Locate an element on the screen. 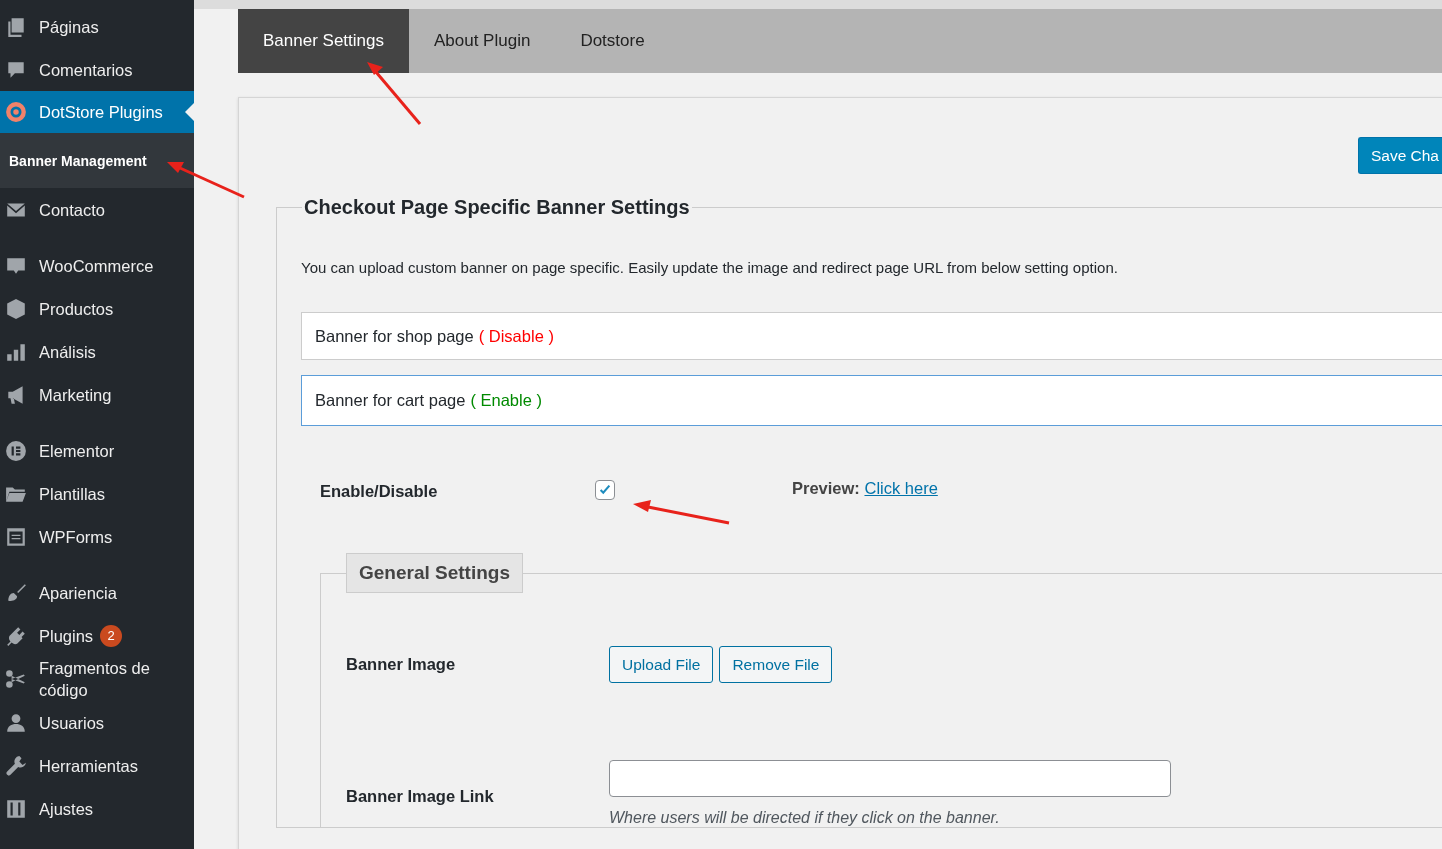 The width and height of the screenshot is (1442, 849). accordion-header: Banner for cart page ( Enable ) is located at coordinates (871, 400).